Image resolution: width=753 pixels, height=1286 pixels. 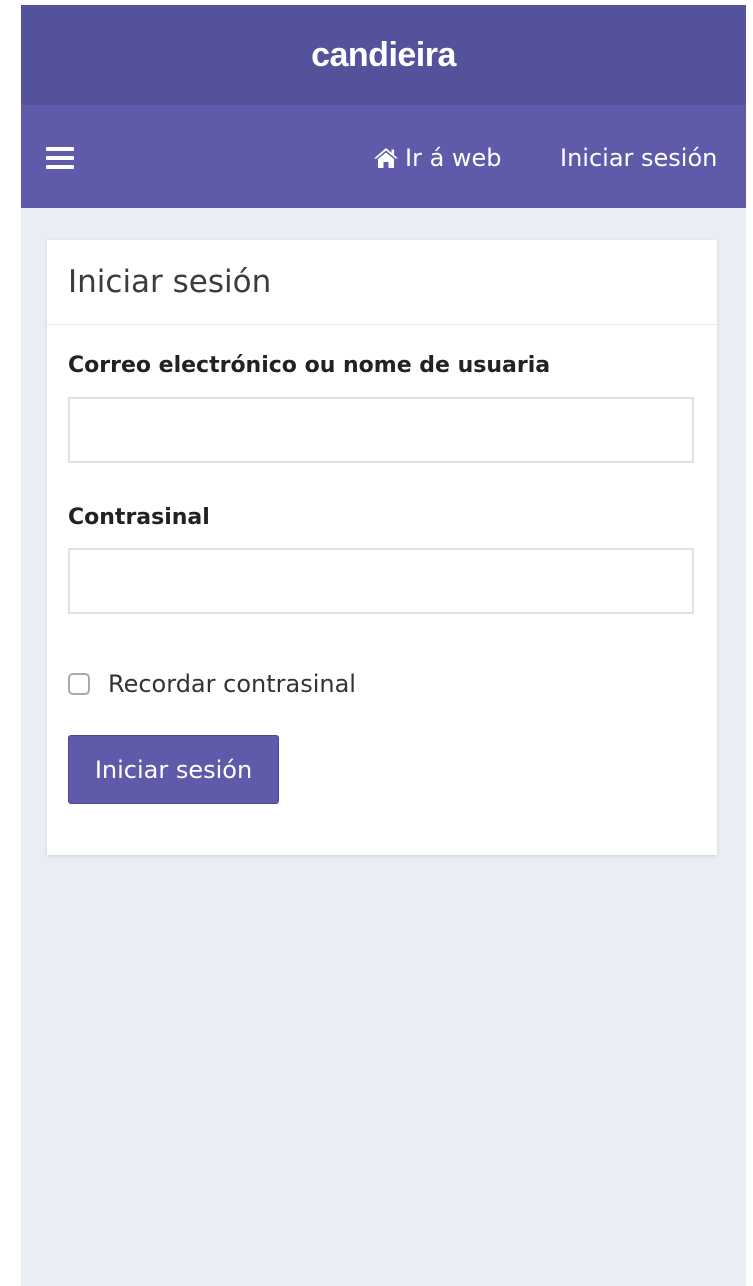 I want to click on remember-password-label: Recordar contrasinal, so click(x=232, y=684).